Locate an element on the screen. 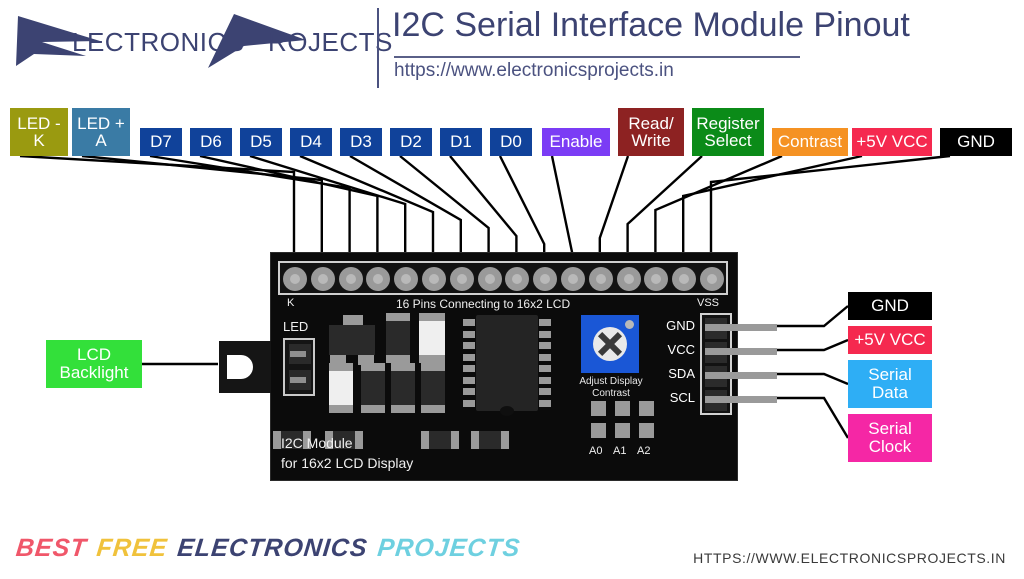 This screenshot has height=579, width=1024. pin-label-ledk: LED - K is located at coordinates (39, 132).